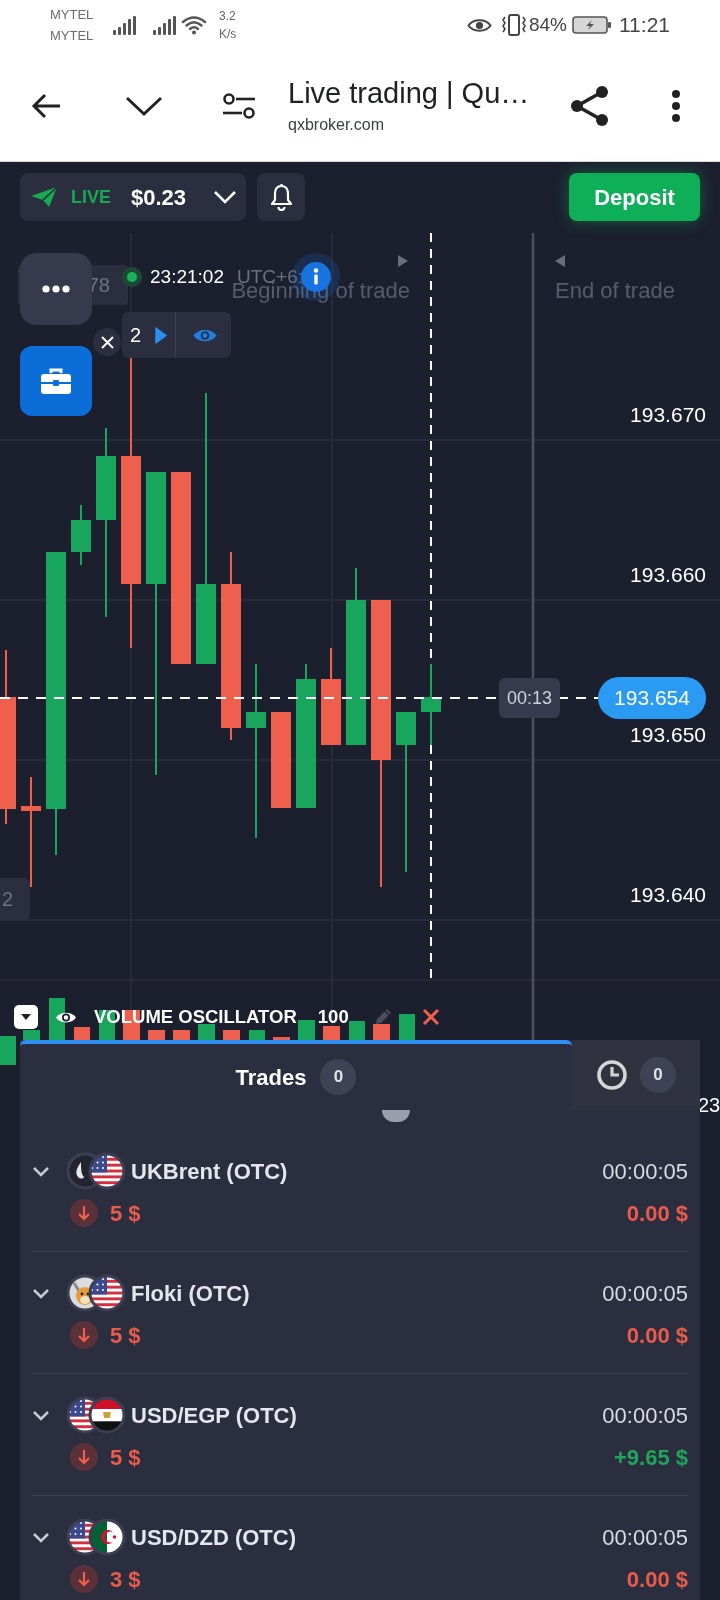 The image size is (720, 1600). I want to click on page-url: qxbroker.com, so click(337, 124).